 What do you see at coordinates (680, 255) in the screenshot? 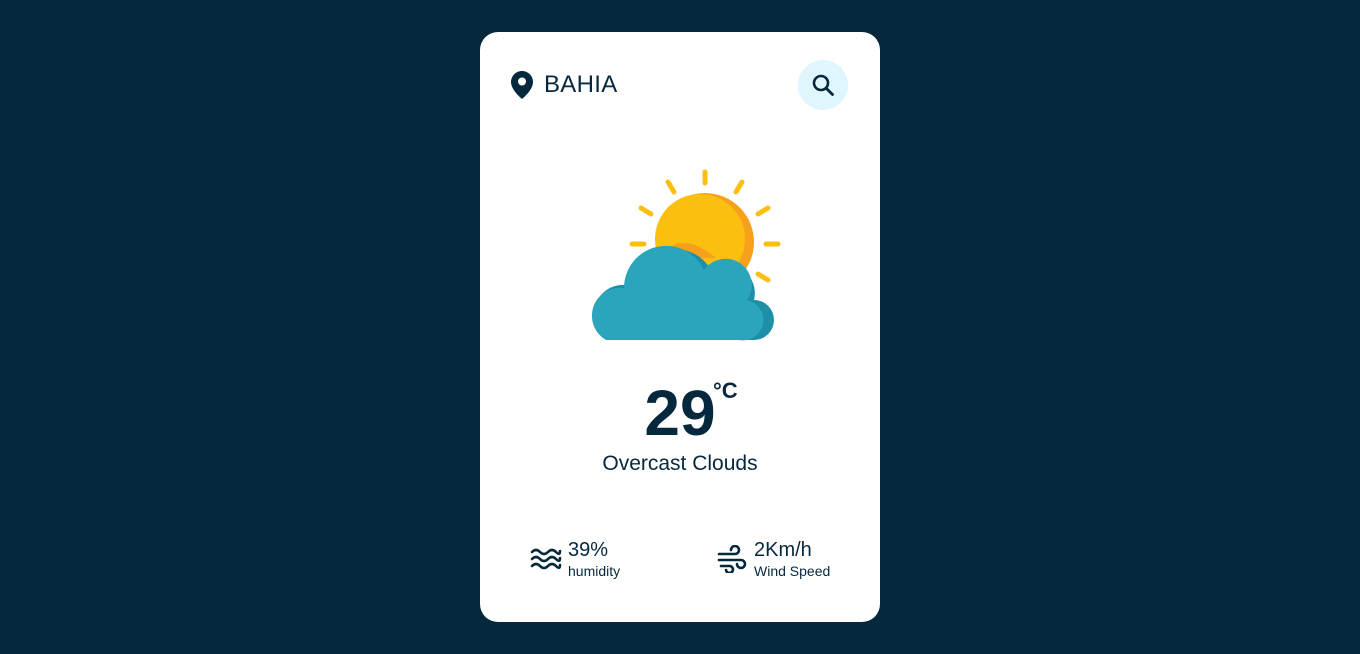
I see `partly-cloudy-icon` at bounding box center [680, 255].